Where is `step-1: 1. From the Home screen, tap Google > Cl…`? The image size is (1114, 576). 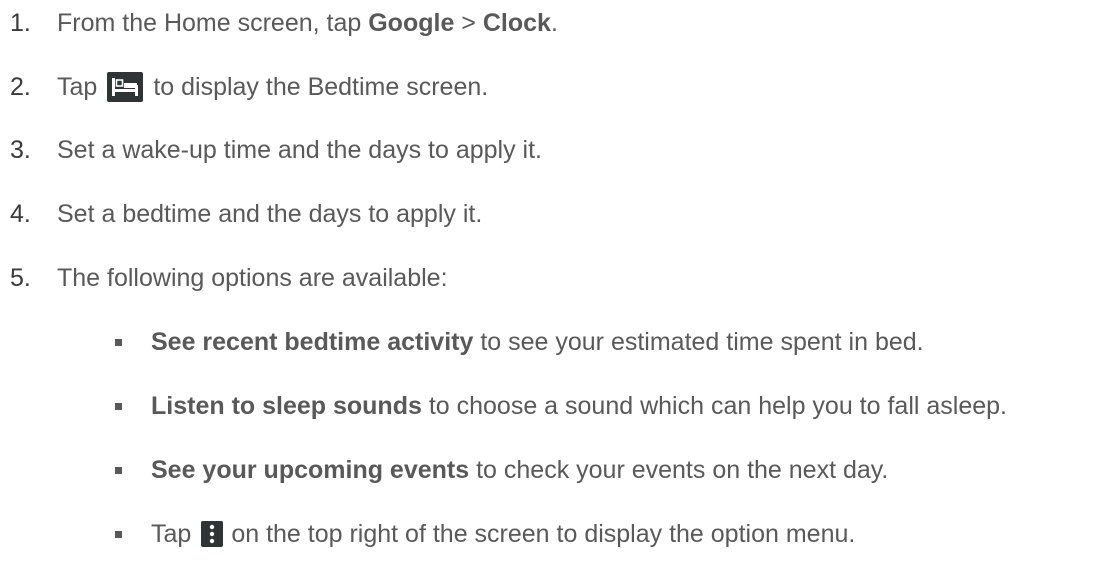 step-1: 1. From the Home screen, tap Google > Cl… is located at coordinates (279, 23).